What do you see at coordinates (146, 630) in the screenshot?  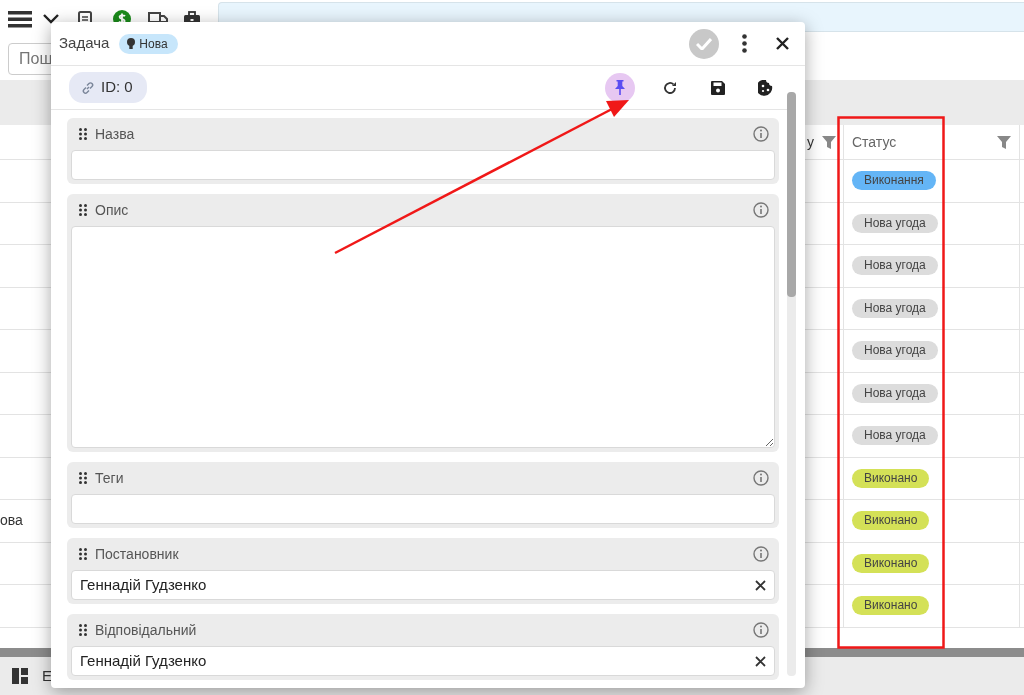 I see `field-label: Відповідальний` at bounding box center [146, 630].